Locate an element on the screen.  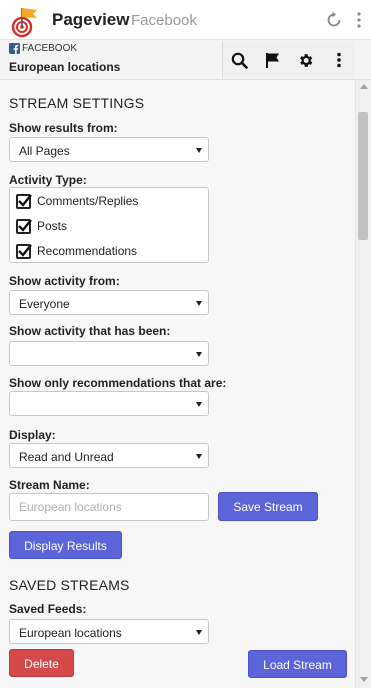
scroll-down-arrow is located at coordinates (364, 679).